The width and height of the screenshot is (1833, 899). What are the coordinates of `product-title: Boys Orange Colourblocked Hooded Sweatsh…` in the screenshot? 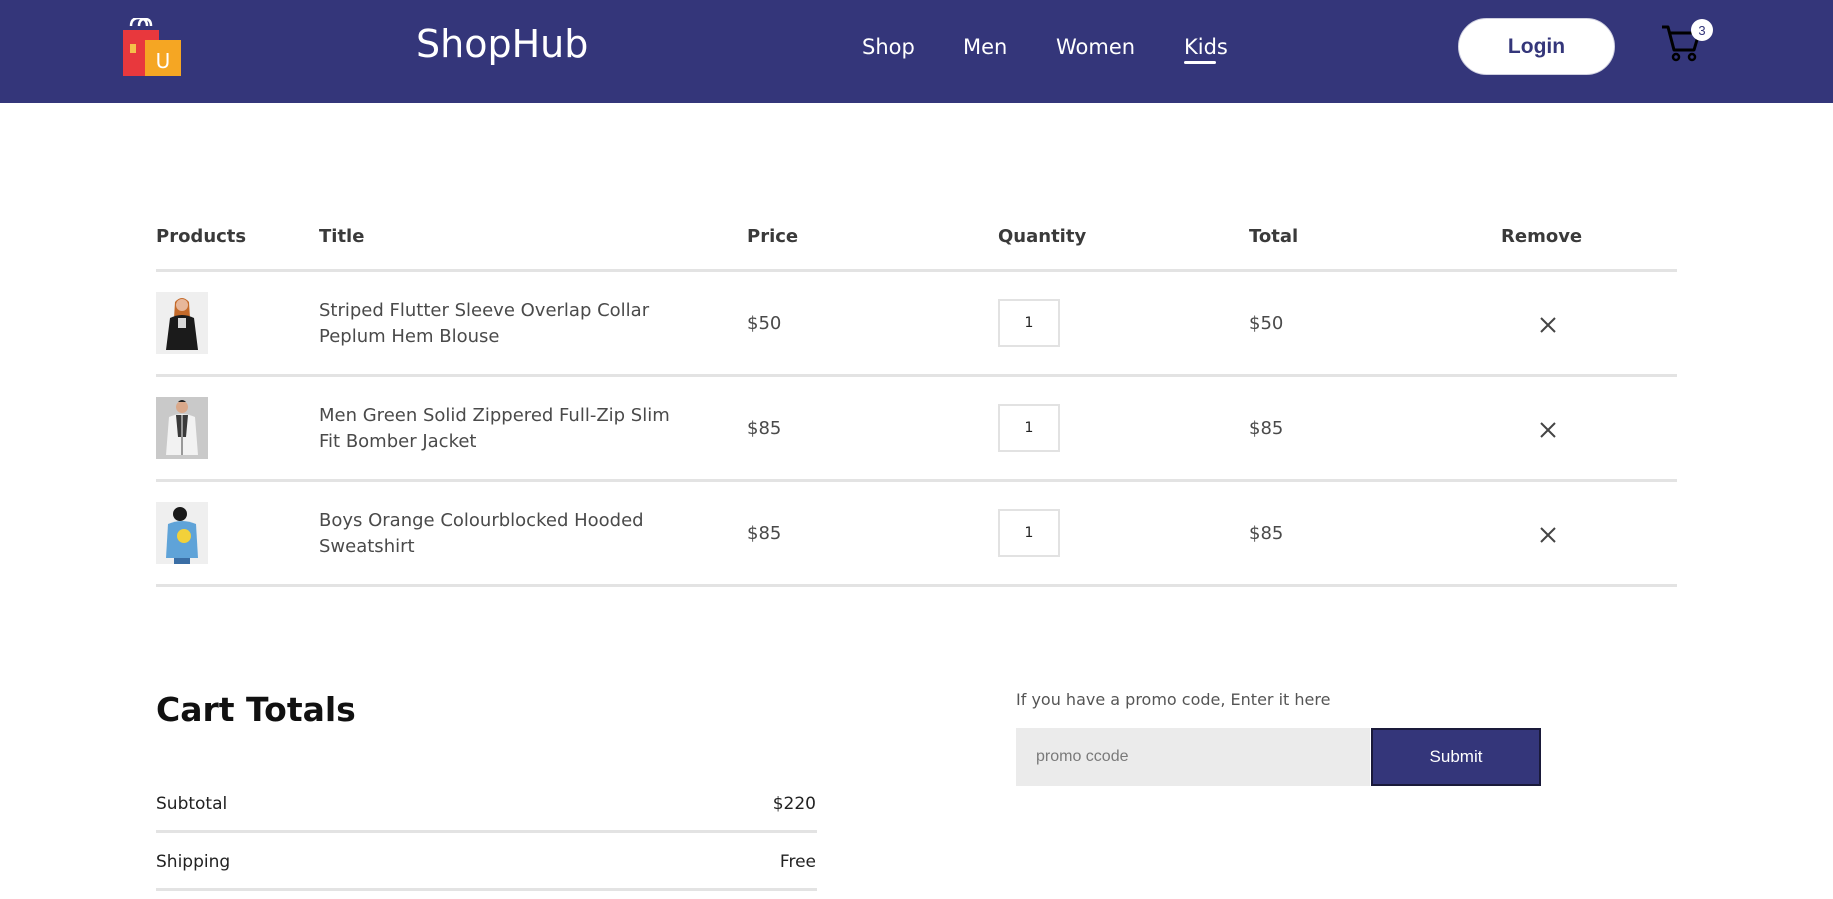 It's located at (504, 534).